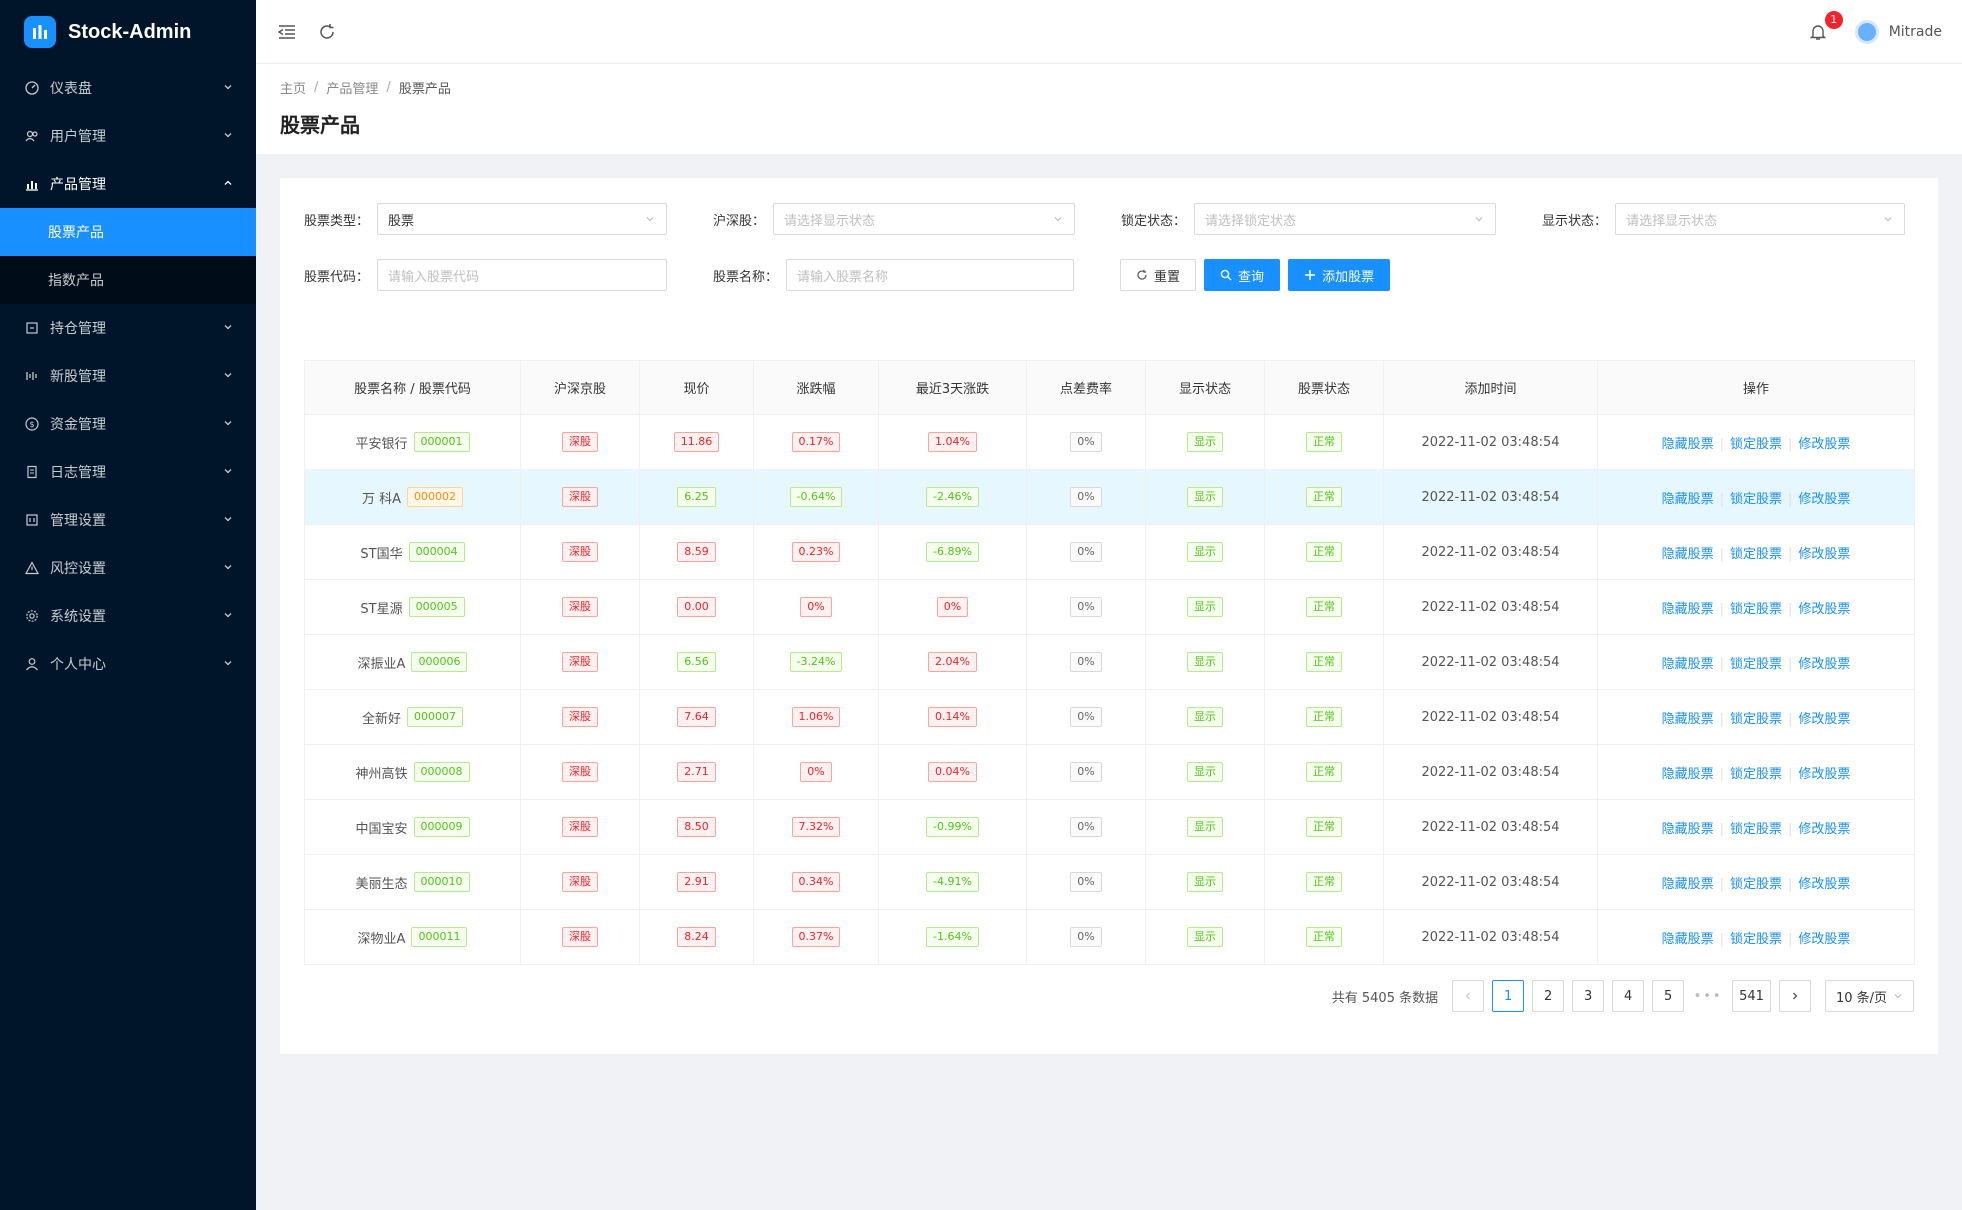 The height and width of the screenshot is (1210, 1962). Describe the element at coordinates (1339, 275) in the screenshot. I see `add-stock-button: 添加股票` at that location.